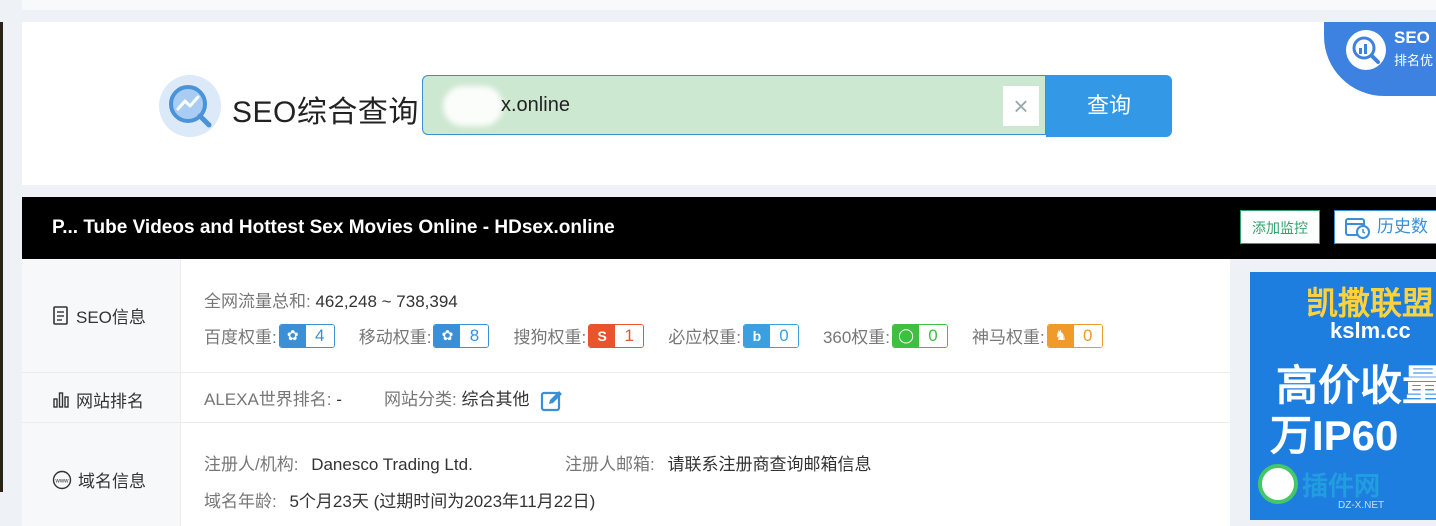  What do you see at coordinates (1412, 37) in the screenshot?
I see `promo-line1: SEO` at bounding box center [1412, 37].